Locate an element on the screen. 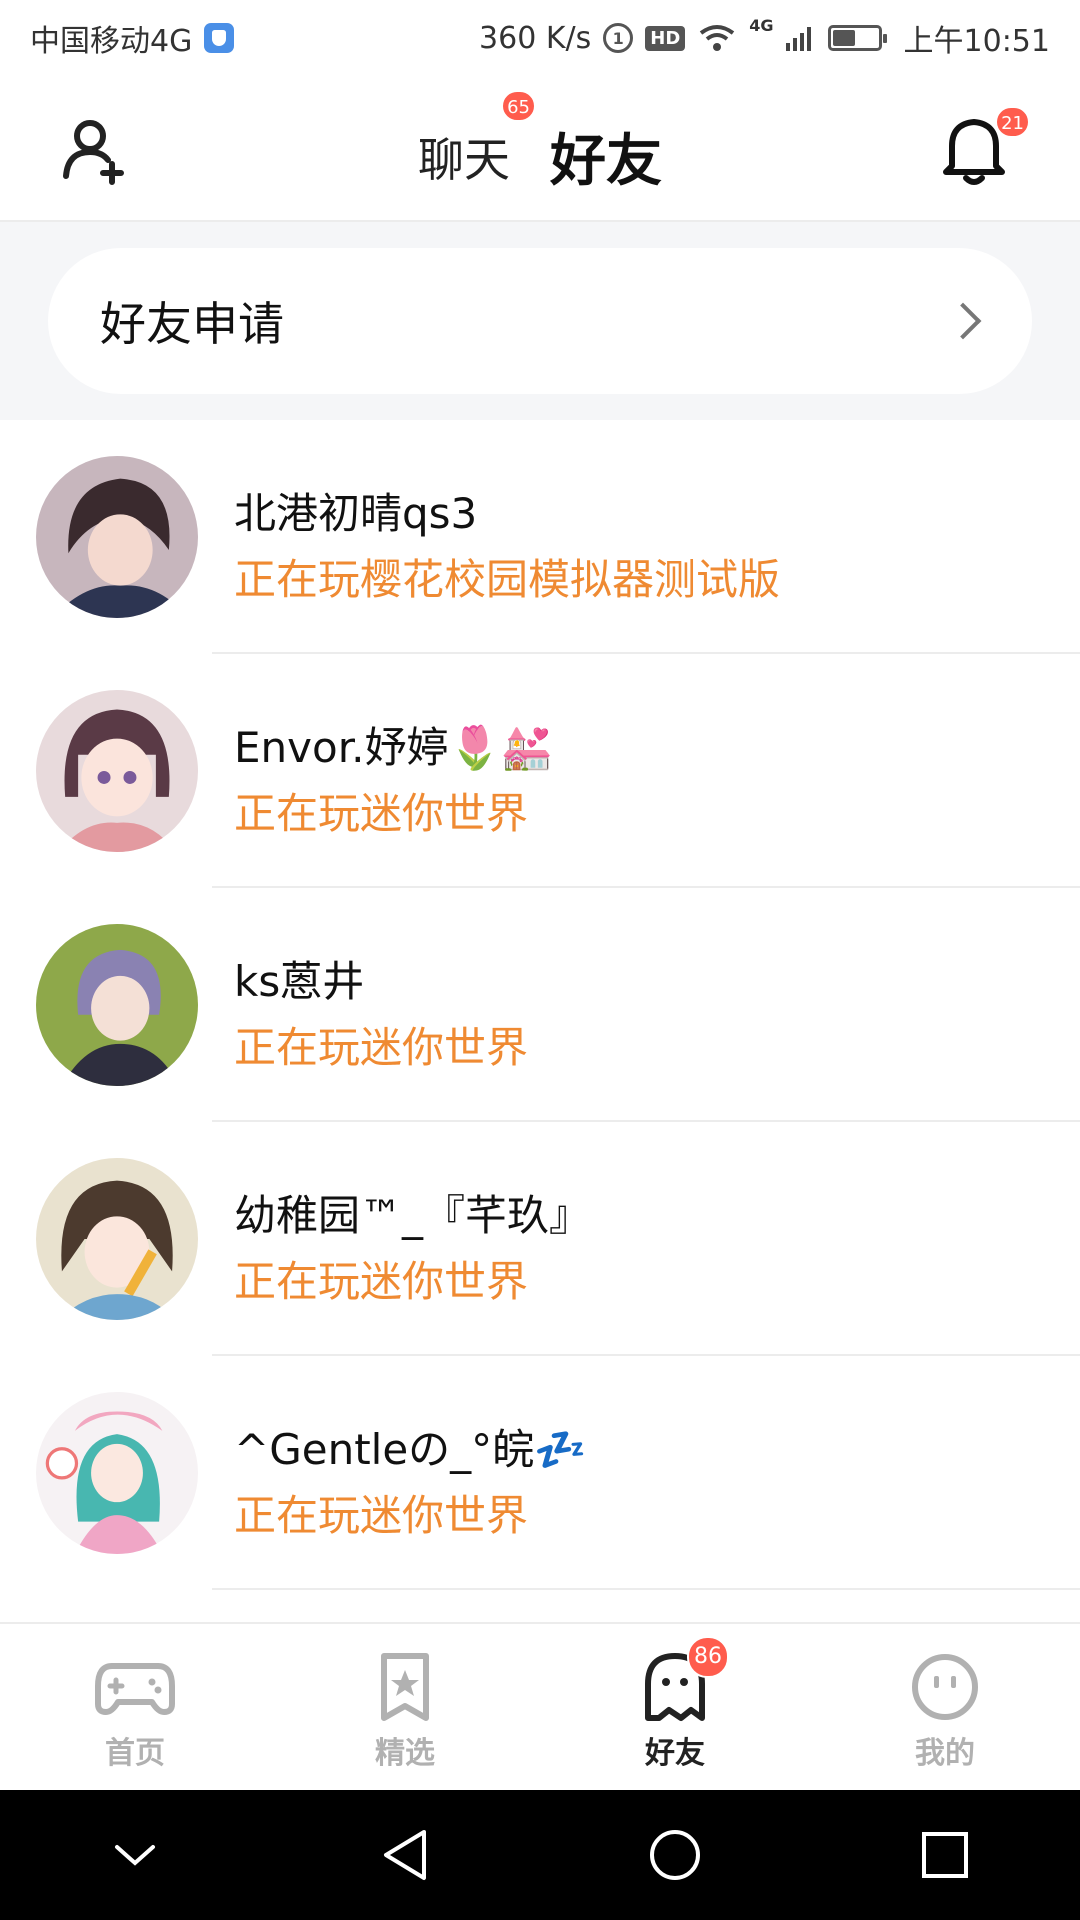 Image resolution: width=1080 pixels, height=1920 pixels. chevron-down-icon is located at coordinates (135, 1855).